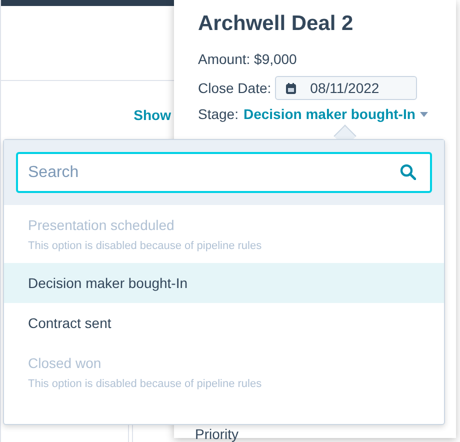 The width and height of the screenshot is (460, 442). What do you see at coordinates (235, 88) in the screenshot?
I see `close-date-label: Close Date:` at bounding box center [235, 88].